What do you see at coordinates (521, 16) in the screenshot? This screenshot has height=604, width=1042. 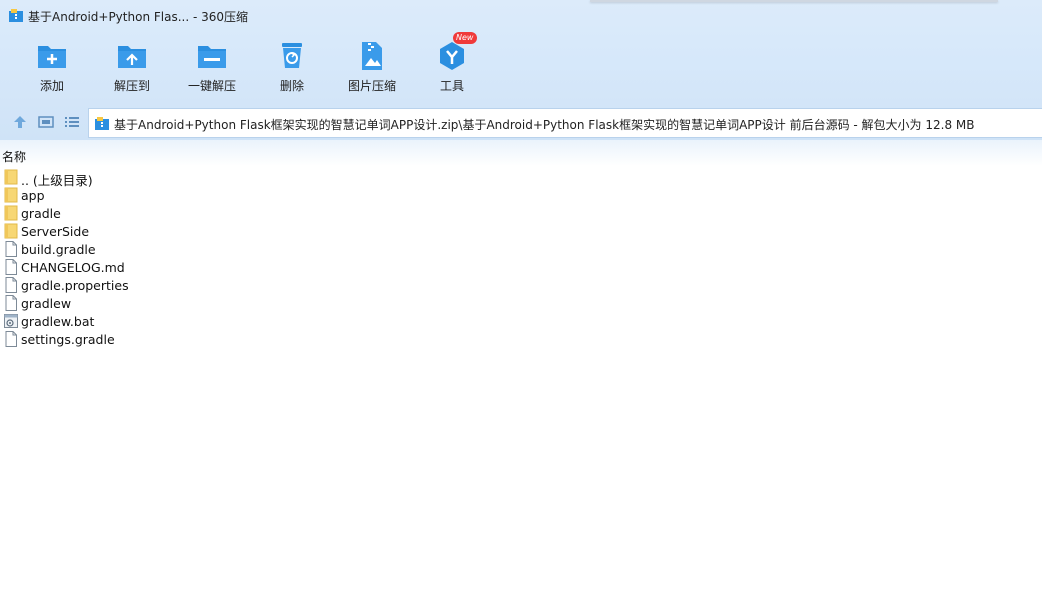 I see `title-bar: 基于Android+Python Flas... - 360压缩` at bounding box center [521, 16].